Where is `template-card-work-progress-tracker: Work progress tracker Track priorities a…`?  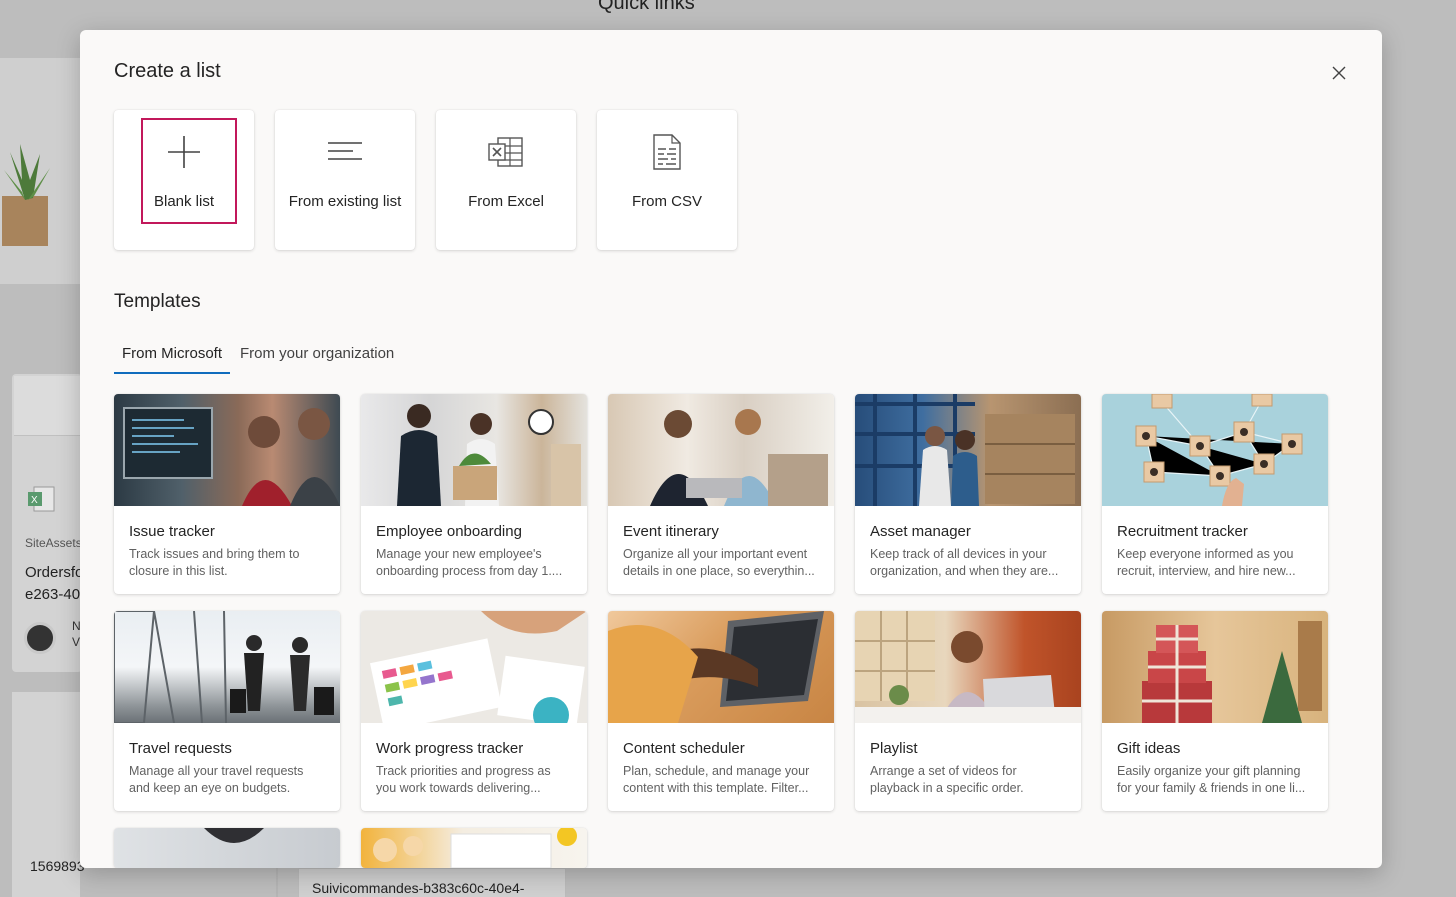 template-card-work-progress-tracker: Work progress tracker Track priorities a… is located at coordinates (474, 711).